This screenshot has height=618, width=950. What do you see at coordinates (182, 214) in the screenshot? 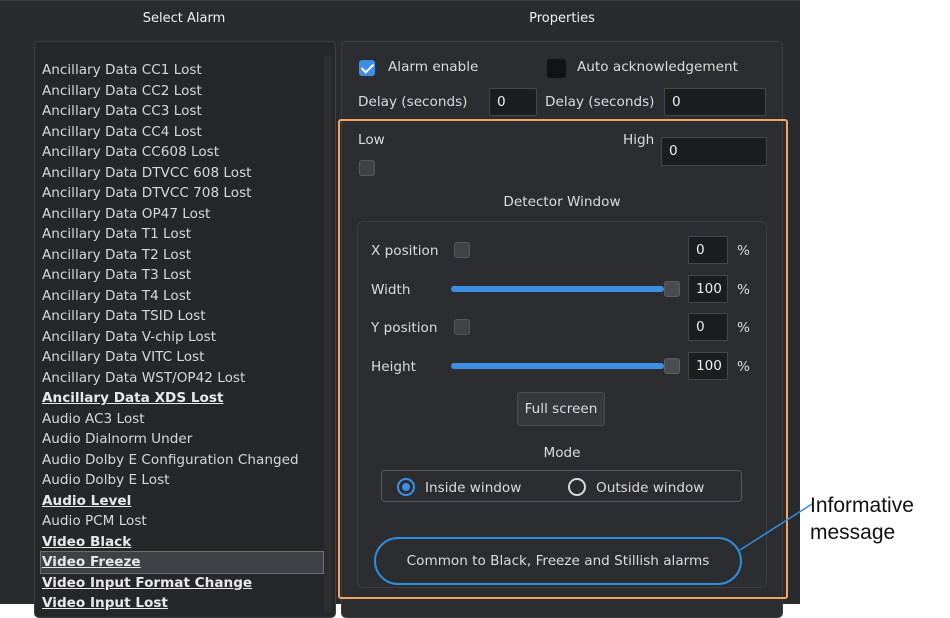
I see `alarm-list-item: Ancillary Data OP47 Lost` at bounding box center [182, 214].